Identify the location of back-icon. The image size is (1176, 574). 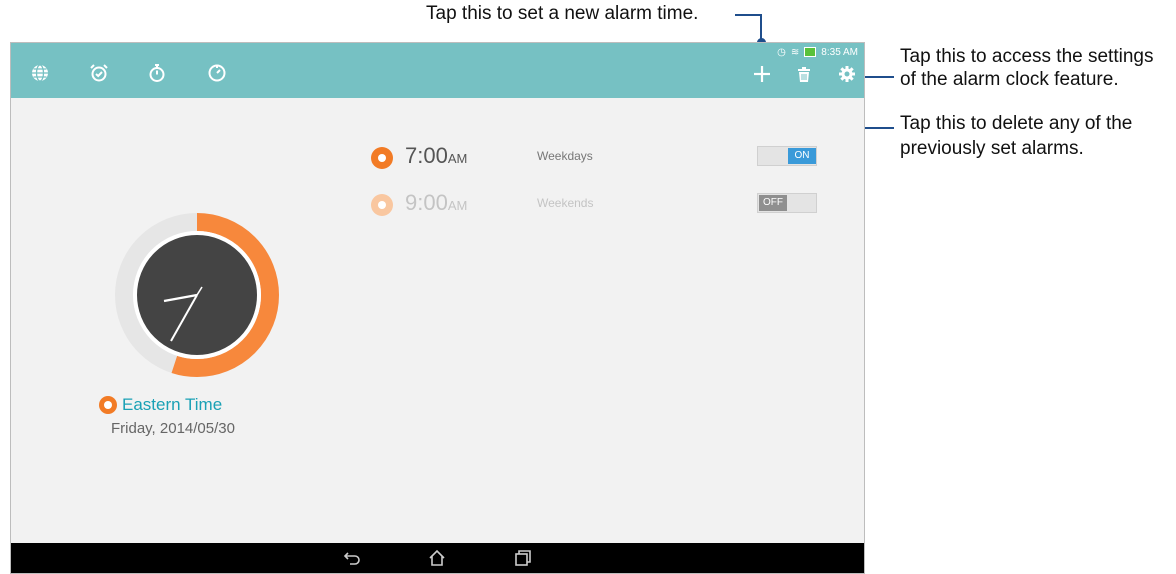
(352, 558).